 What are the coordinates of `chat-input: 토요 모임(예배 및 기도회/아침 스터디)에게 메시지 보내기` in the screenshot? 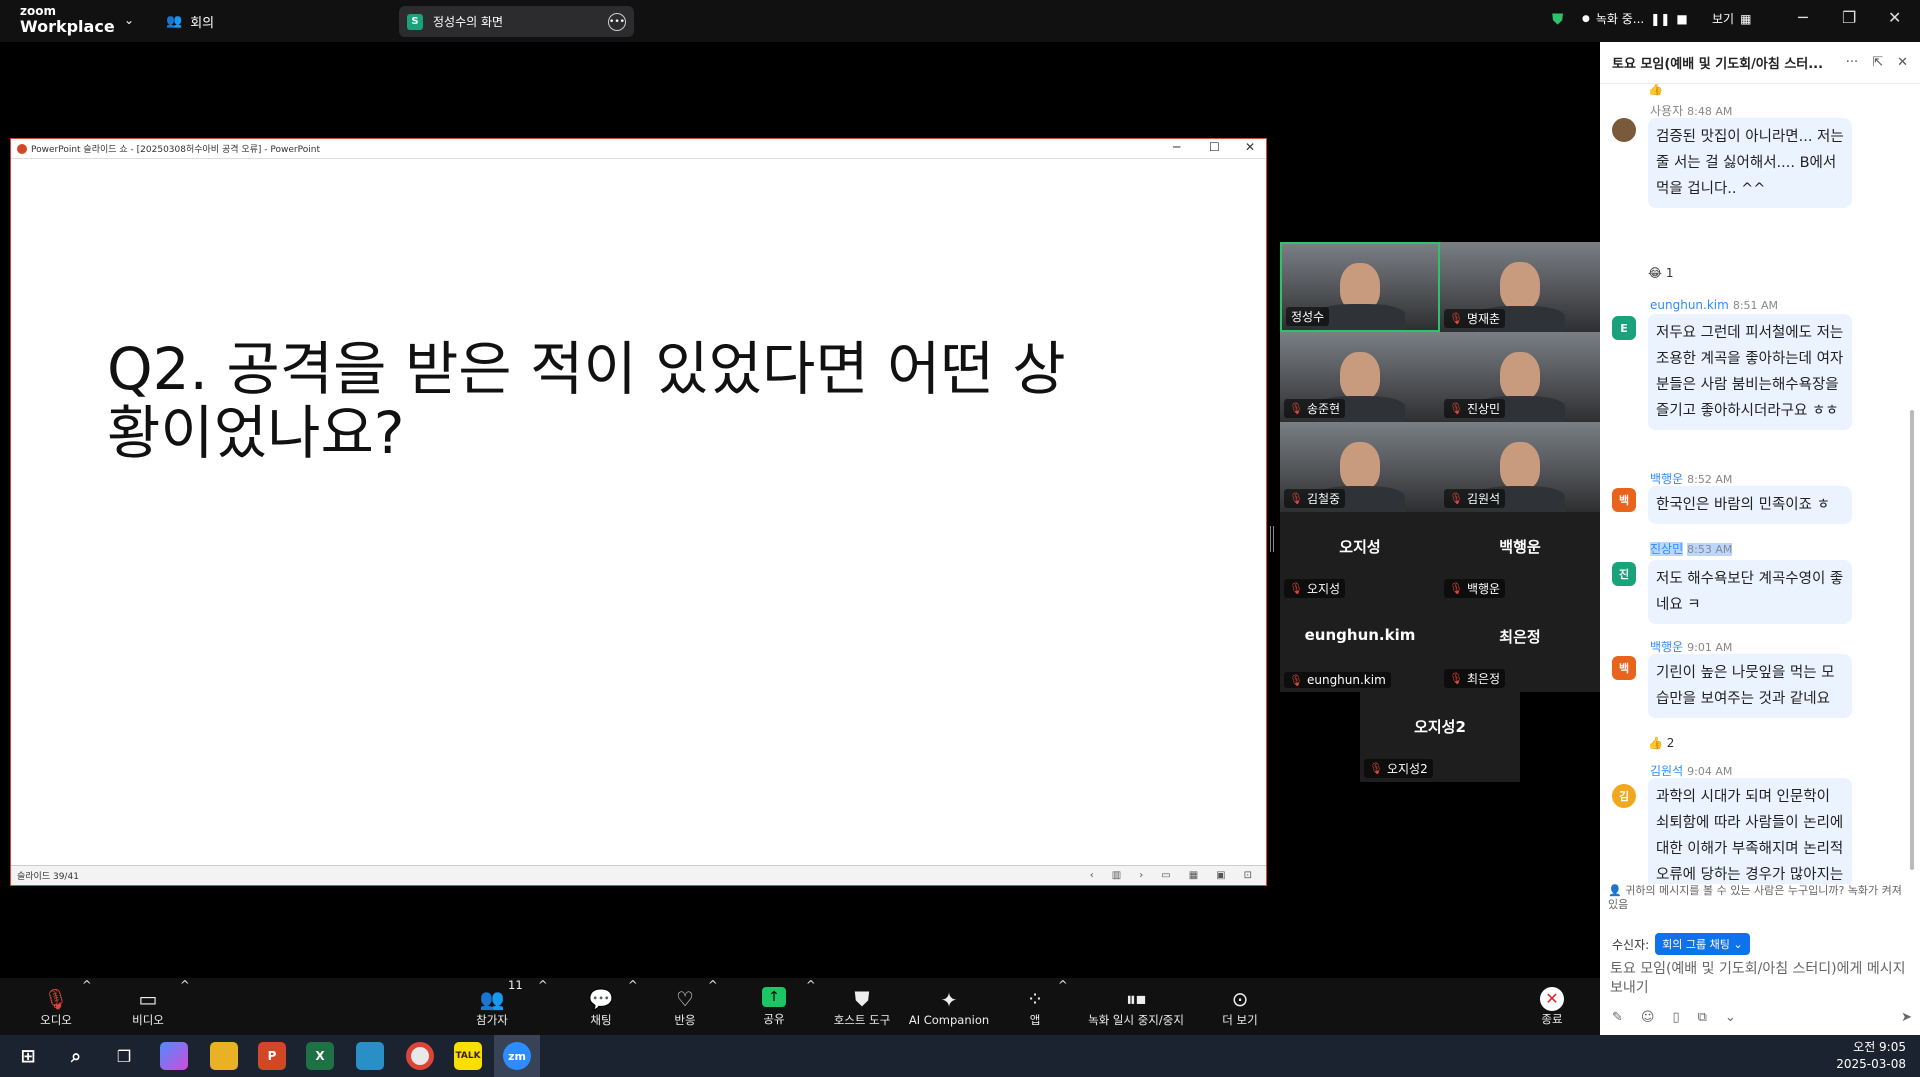 It's located at (1760, 979).